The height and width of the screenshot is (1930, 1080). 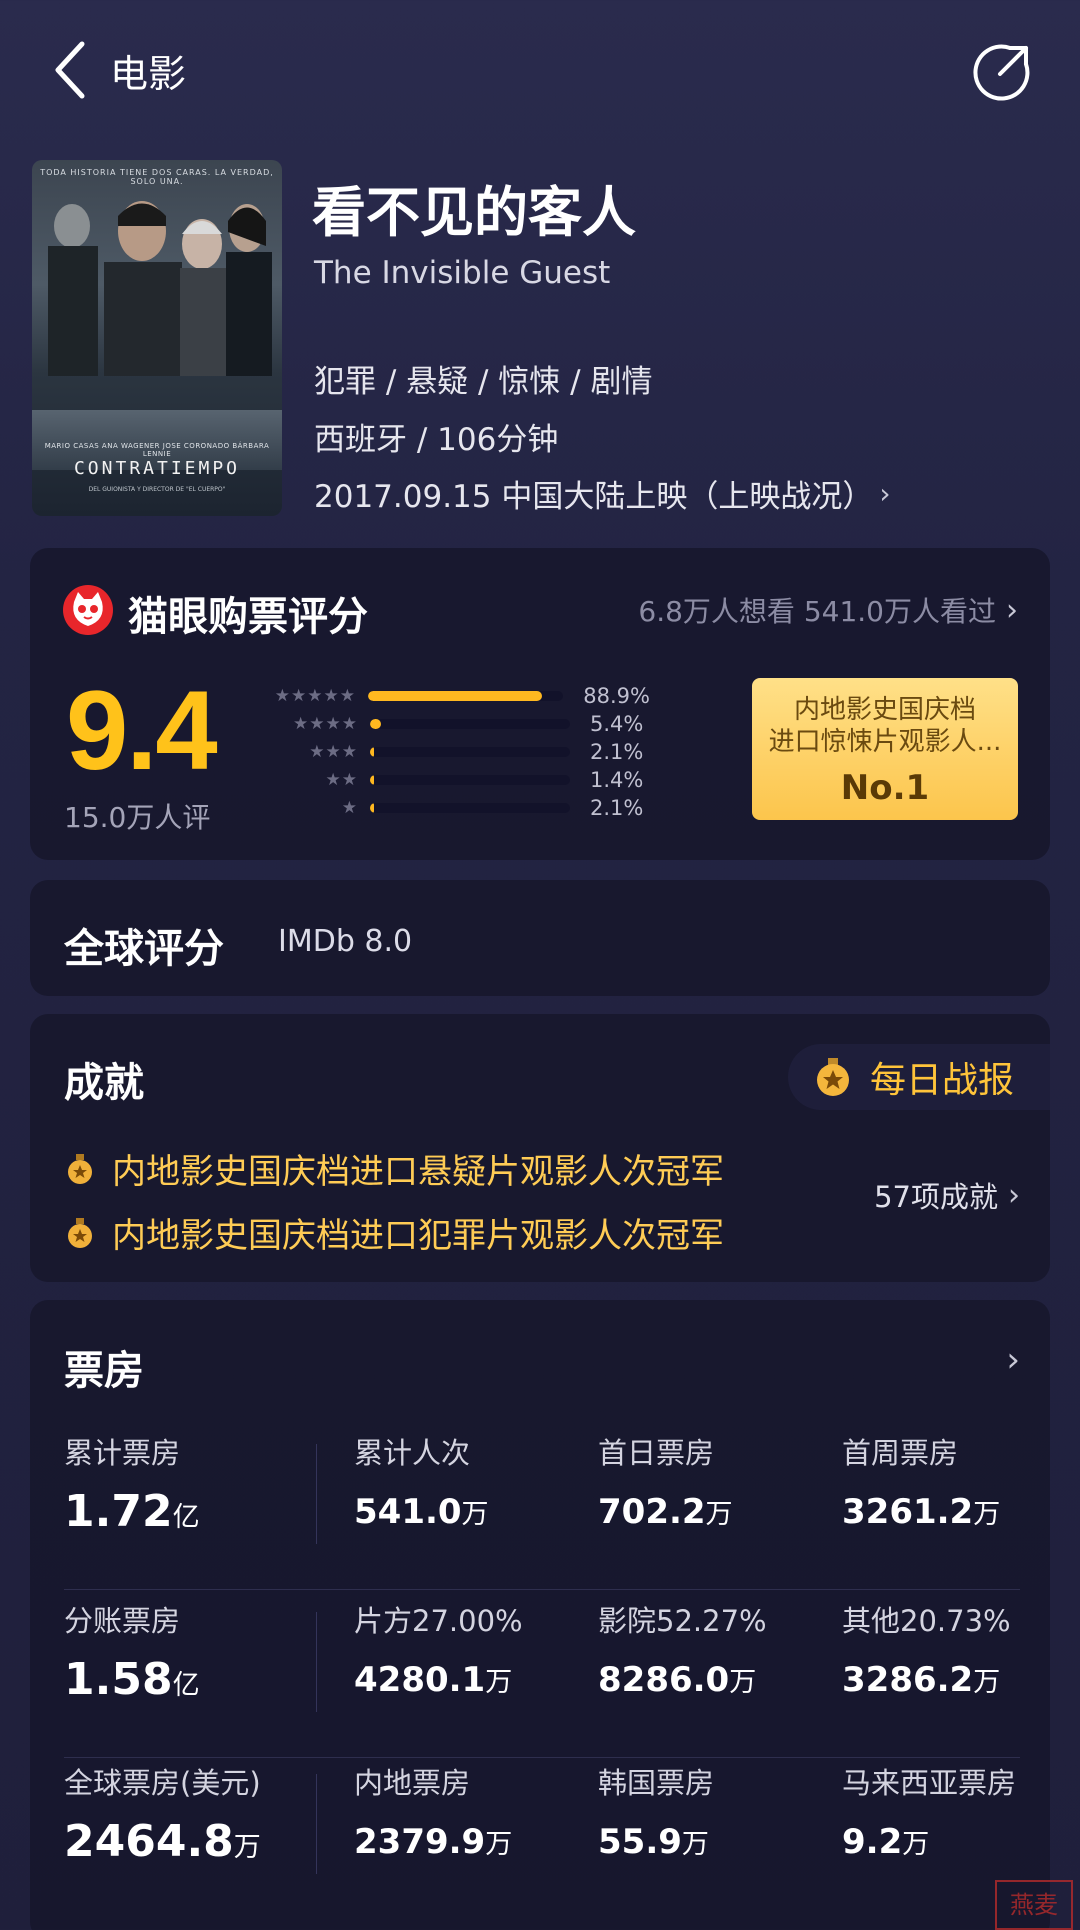 I want to click on rating-percent: 88.9%, so click(x=616, y=696).